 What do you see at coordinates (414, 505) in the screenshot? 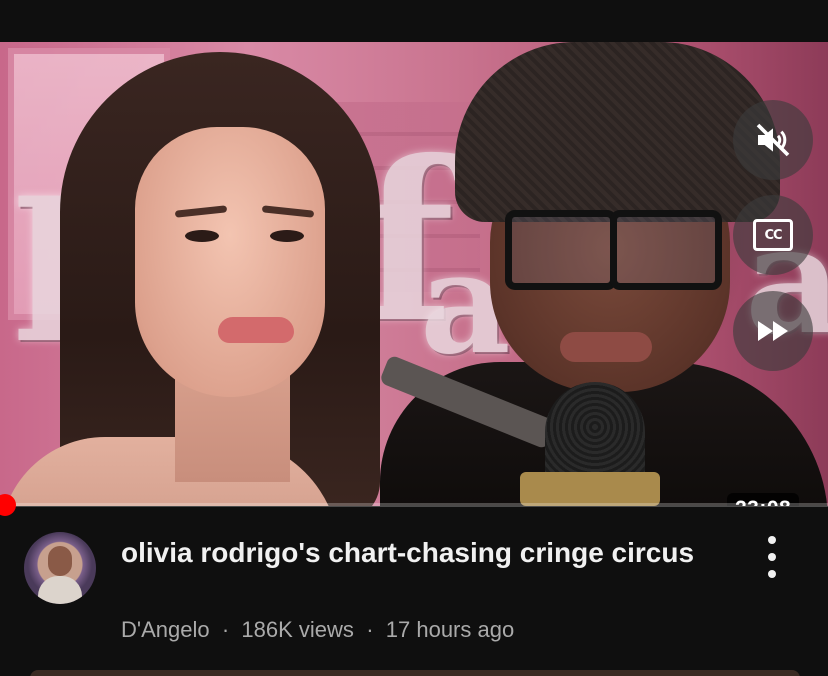
I see `progress-bar` at bounding box center [414, 505].